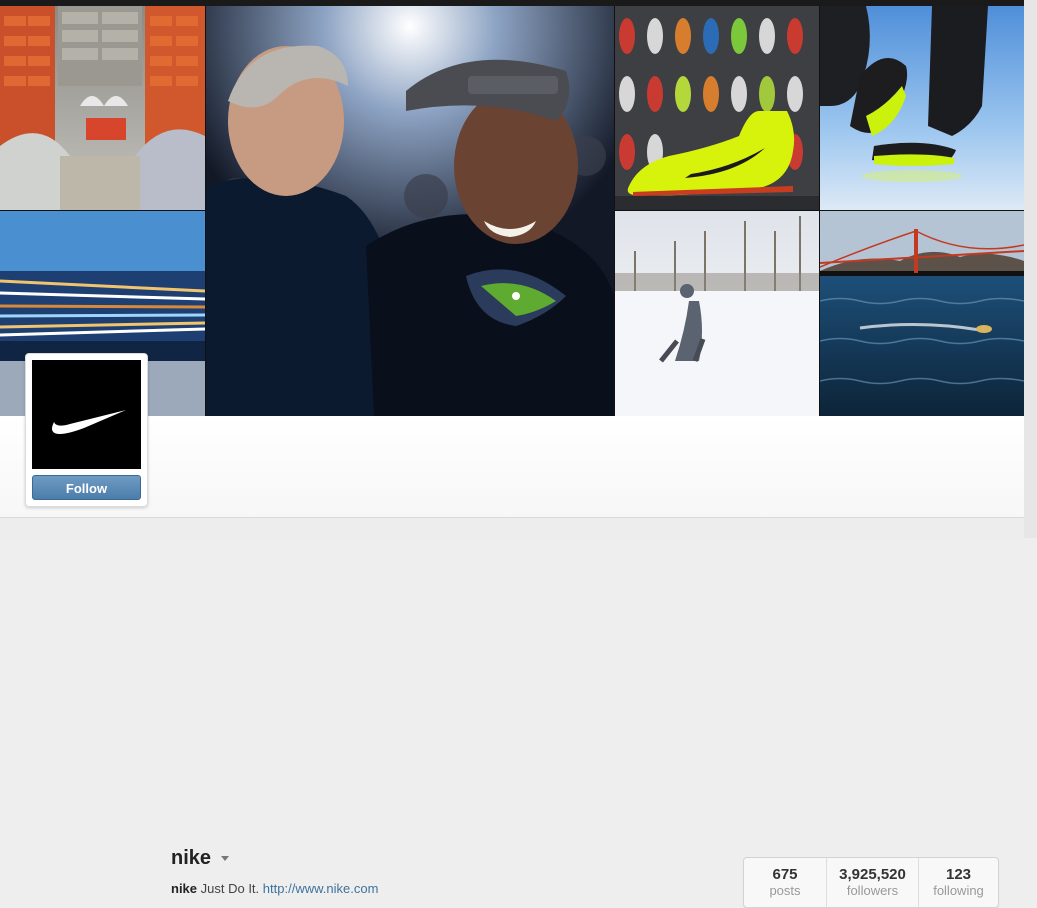  What do you see at coordinates (717, 313) in the screenshot?
I see `cover-photo-winter-runner` at bounding box center [717, 313].